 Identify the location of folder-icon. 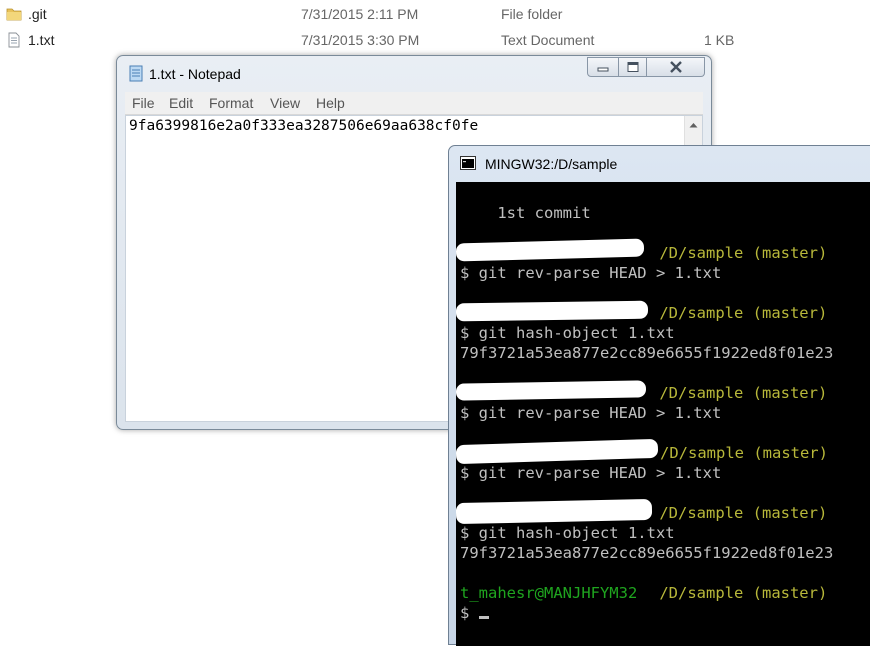
(14, 14).